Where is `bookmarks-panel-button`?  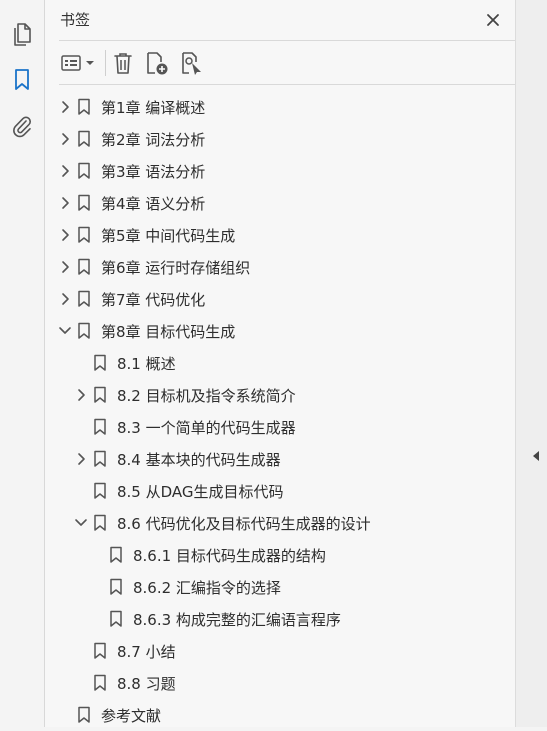
bookmarks-panel-button is located at coordinates (22, 80).